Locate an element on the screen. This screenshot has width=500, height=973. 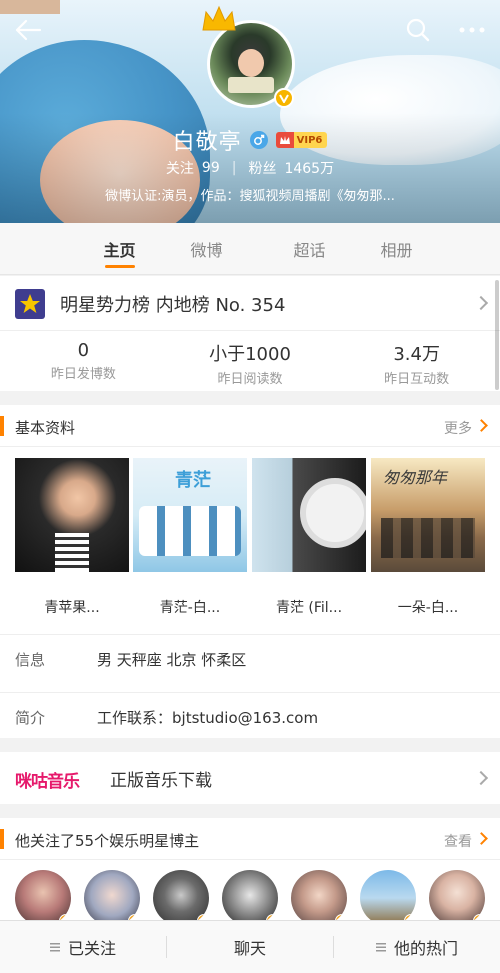
header-background-decoration is located at coordinates (30, 7).